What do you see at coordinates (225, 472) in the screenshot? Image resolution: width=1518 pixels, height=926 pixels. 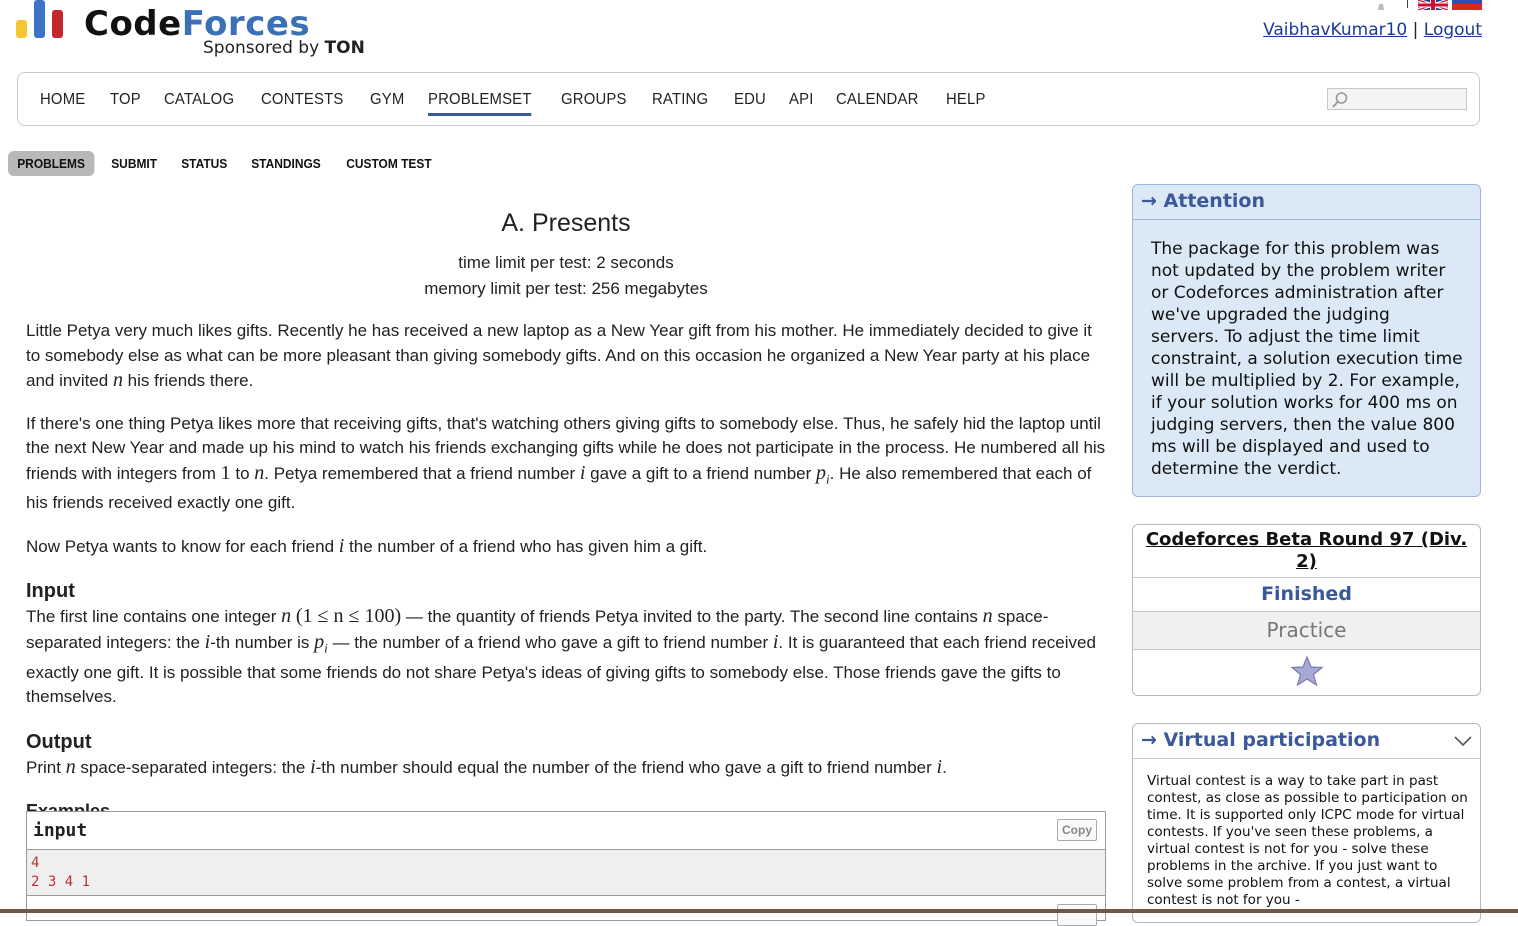 I see `math-number: 1` at bounding box center [225, 472].